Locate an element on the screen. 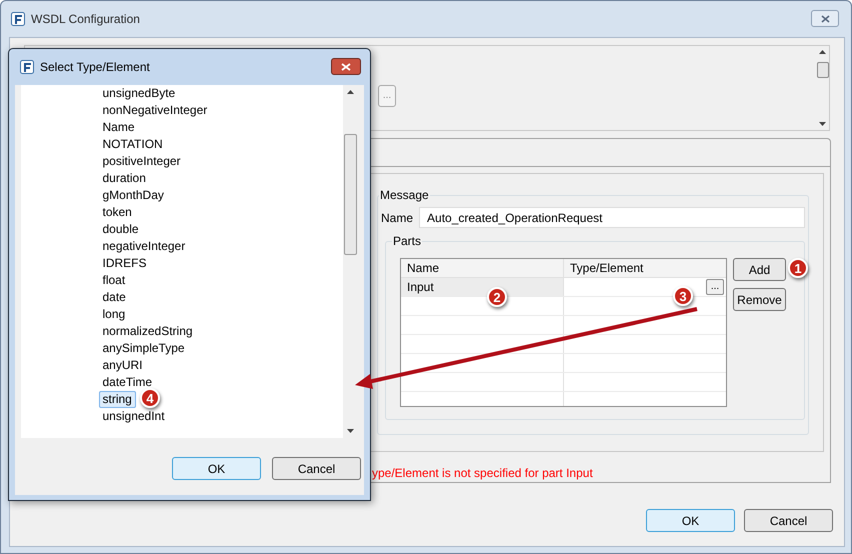 This screenshot has height=554, width=852. list-item: date is located at coordinates (114, 297).